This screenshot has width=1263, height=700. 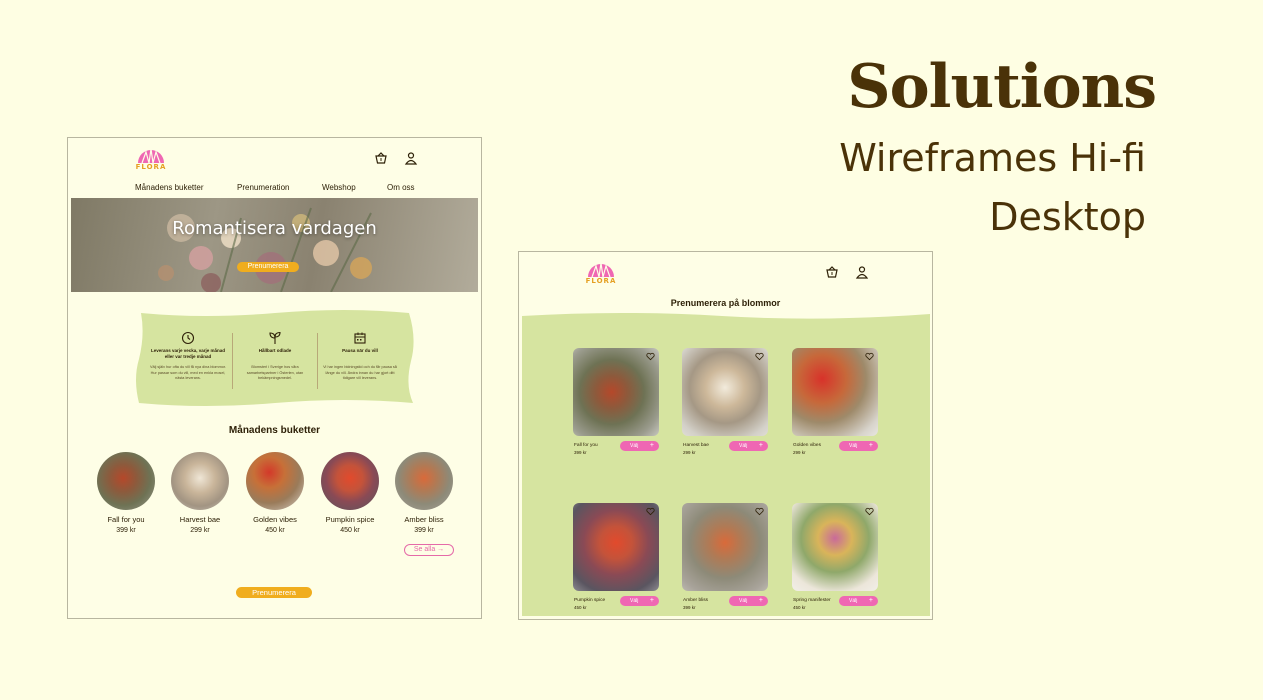 What do you see at coordinates (360, 350) in the screenshot?
I see `feature-pause-title: Pausa när du vill` at bounding box center [360, 350].